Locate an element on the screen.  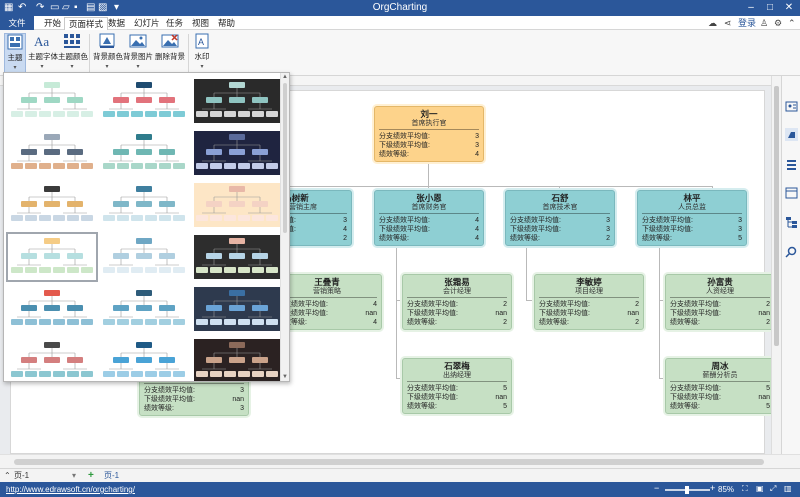
remove-background-button: 删除背景 is located at coordinates (170, 53).